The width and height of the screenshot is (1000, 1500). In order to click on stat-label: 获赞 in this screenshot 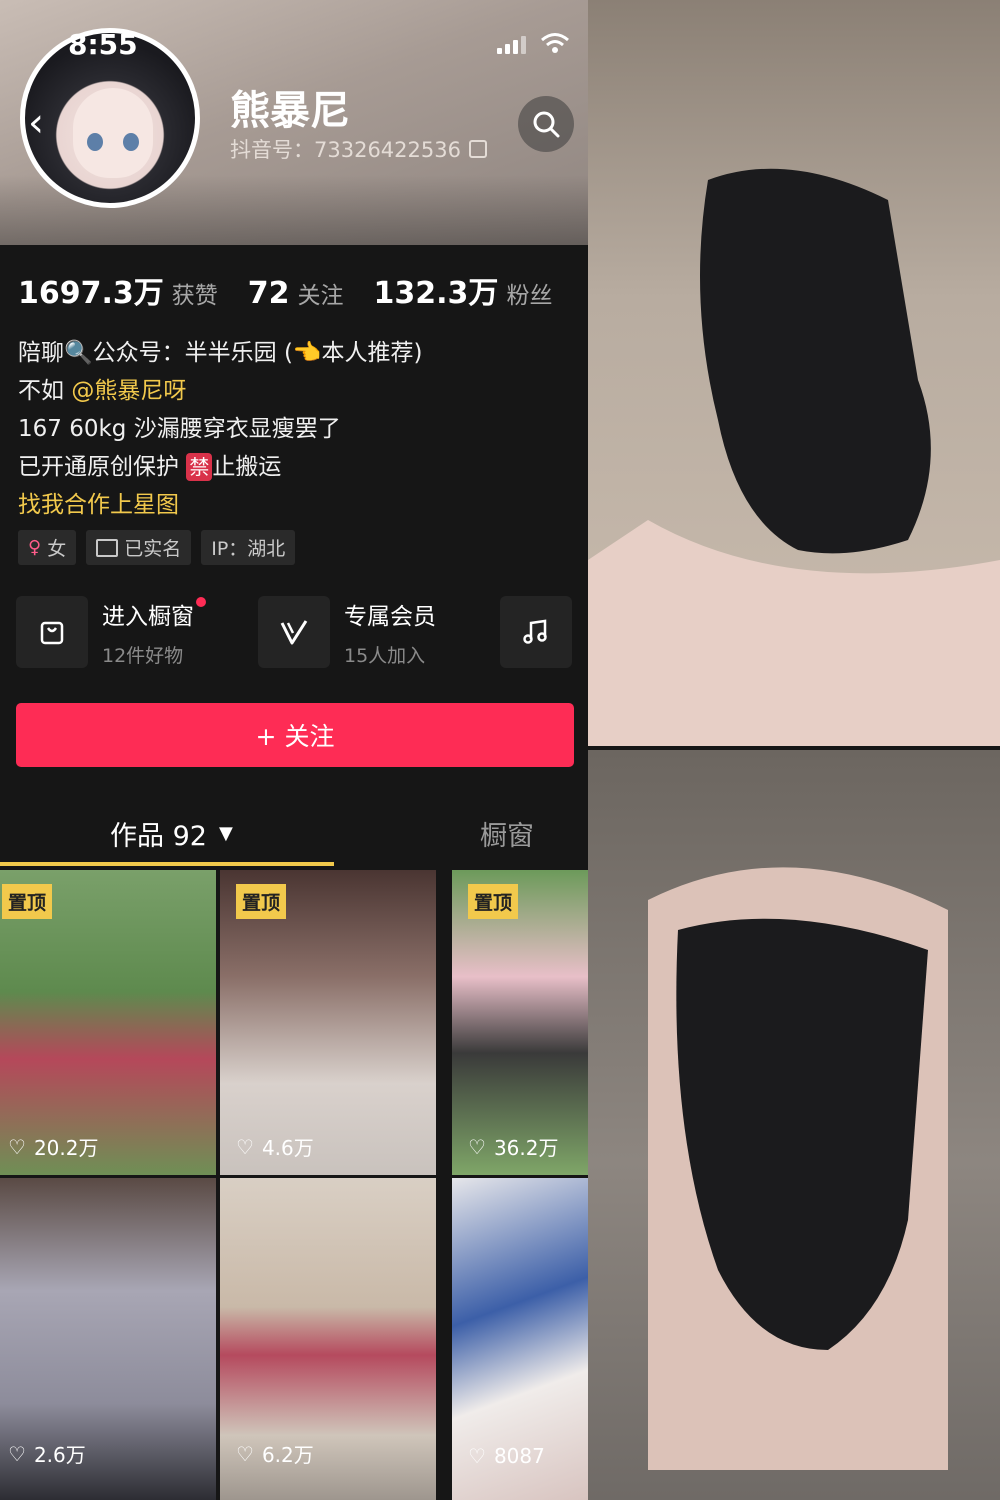, I will do `click(194, 296)`.